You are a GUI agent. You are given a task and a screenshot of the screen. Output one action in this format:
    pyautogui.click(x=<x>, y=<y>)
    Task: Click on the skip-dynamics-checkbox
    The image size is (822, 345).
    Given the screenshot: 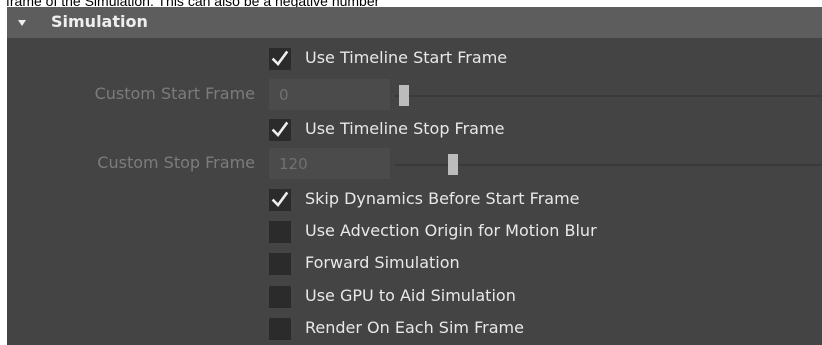 What is the action you would take?
    pyautogui.click(x=280, y=200)
    